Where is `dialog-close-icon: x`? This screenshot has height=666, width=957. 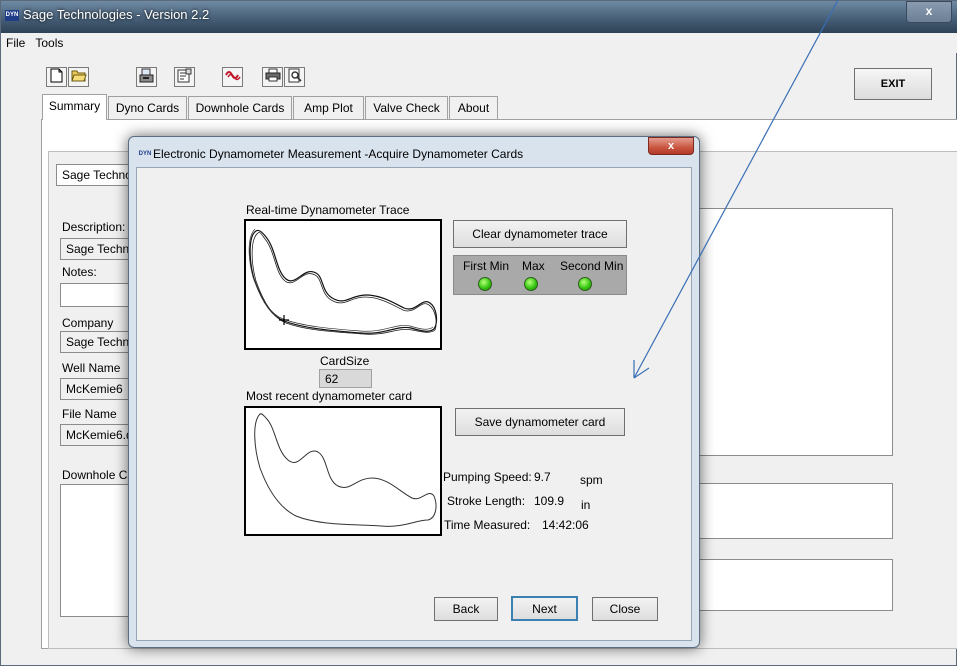 dialog-close-icon: x is located at coordinates (671, 146).